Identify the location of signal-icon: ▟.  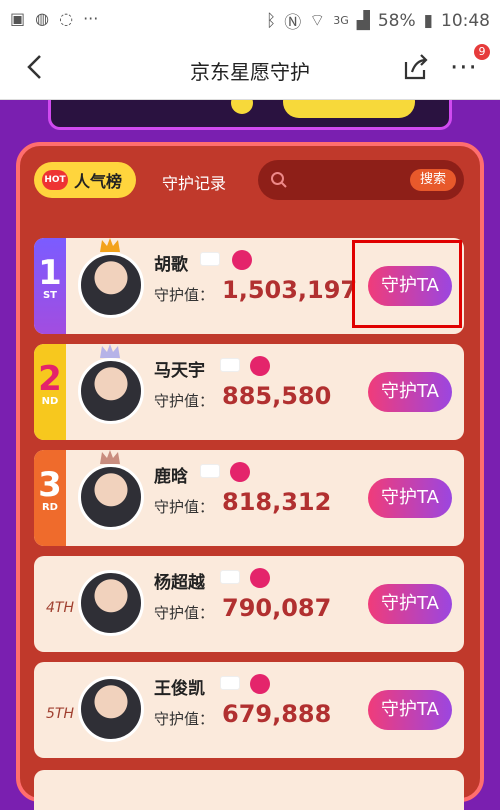
(363, 20).